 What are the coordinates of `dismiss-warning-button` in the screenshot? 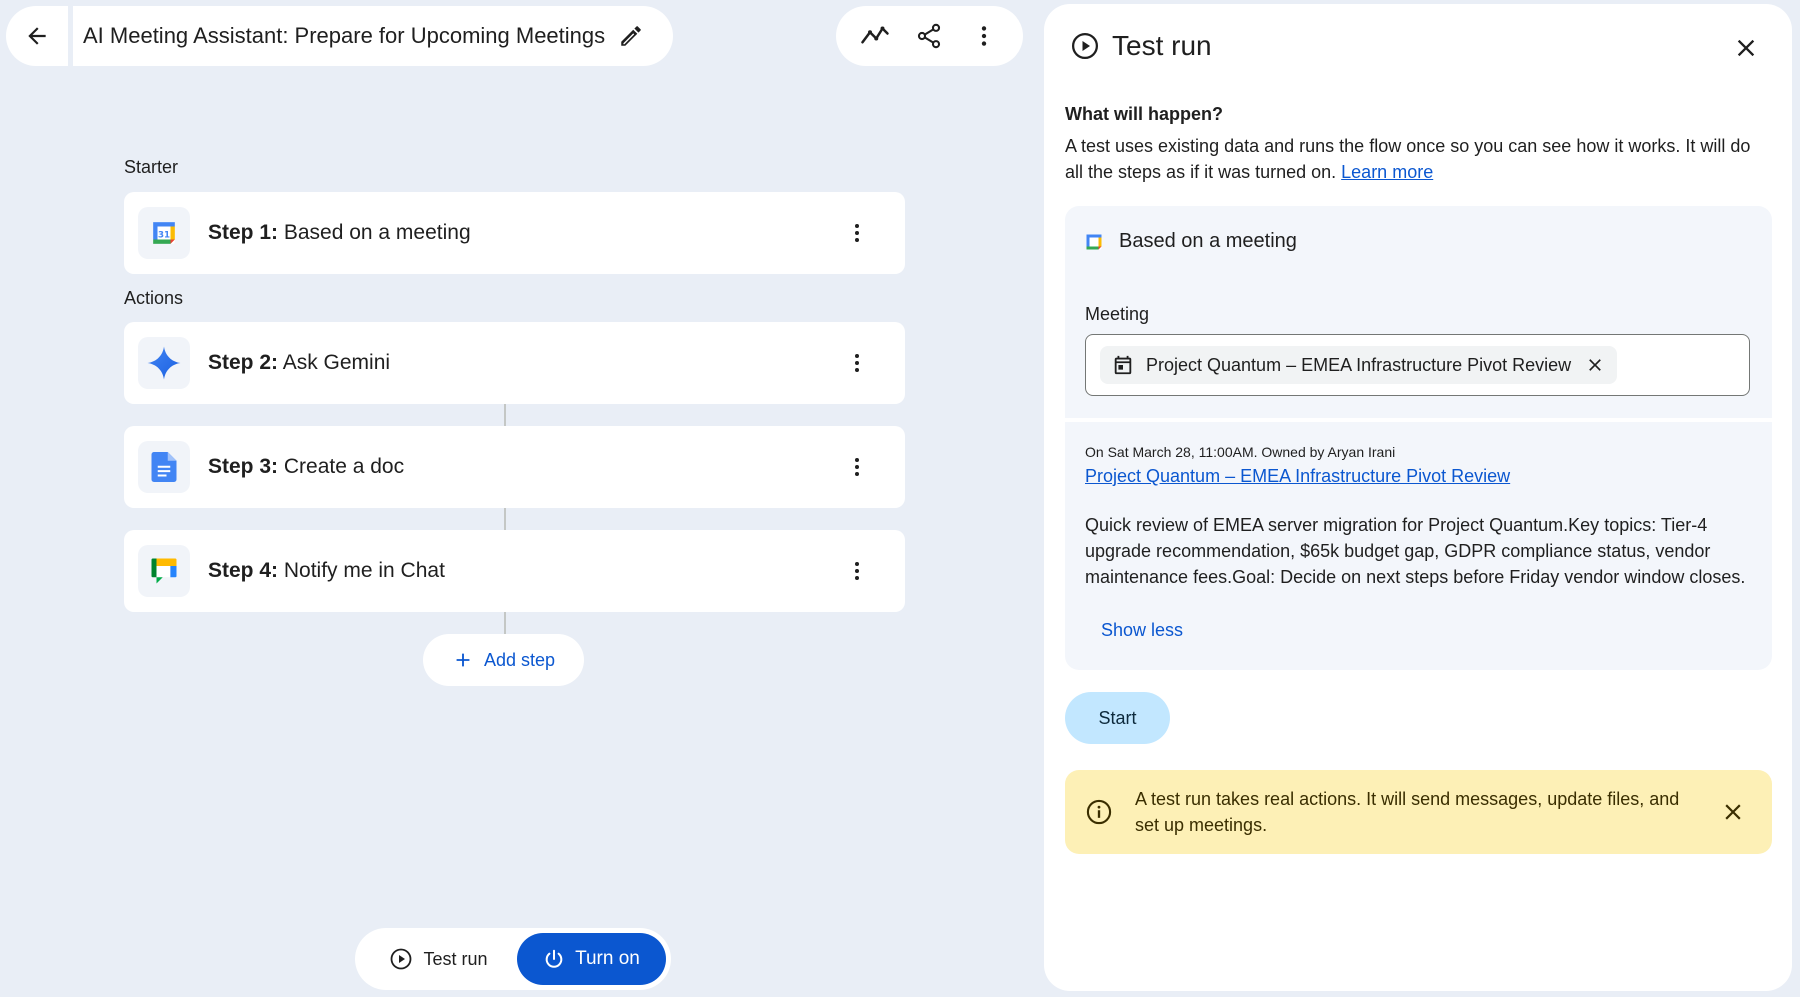 It's located at (1733, 812).